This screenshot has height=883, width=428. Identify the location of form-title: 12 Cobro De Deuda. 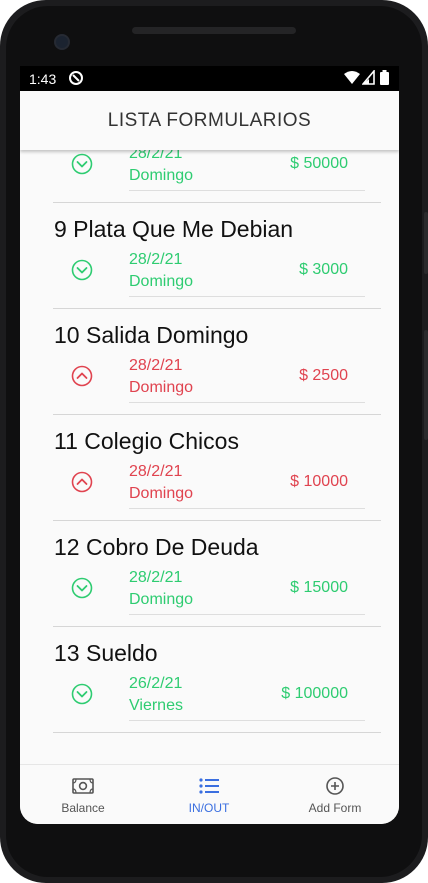
(156, 547).